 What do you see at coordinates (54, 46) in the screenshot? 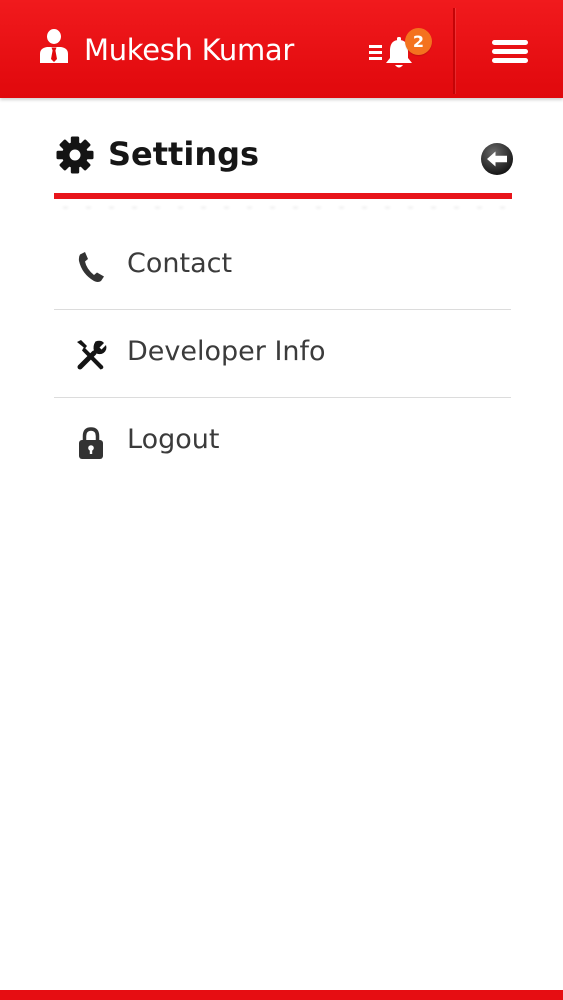
I see `user-icon` at bounding box center [54, 46].